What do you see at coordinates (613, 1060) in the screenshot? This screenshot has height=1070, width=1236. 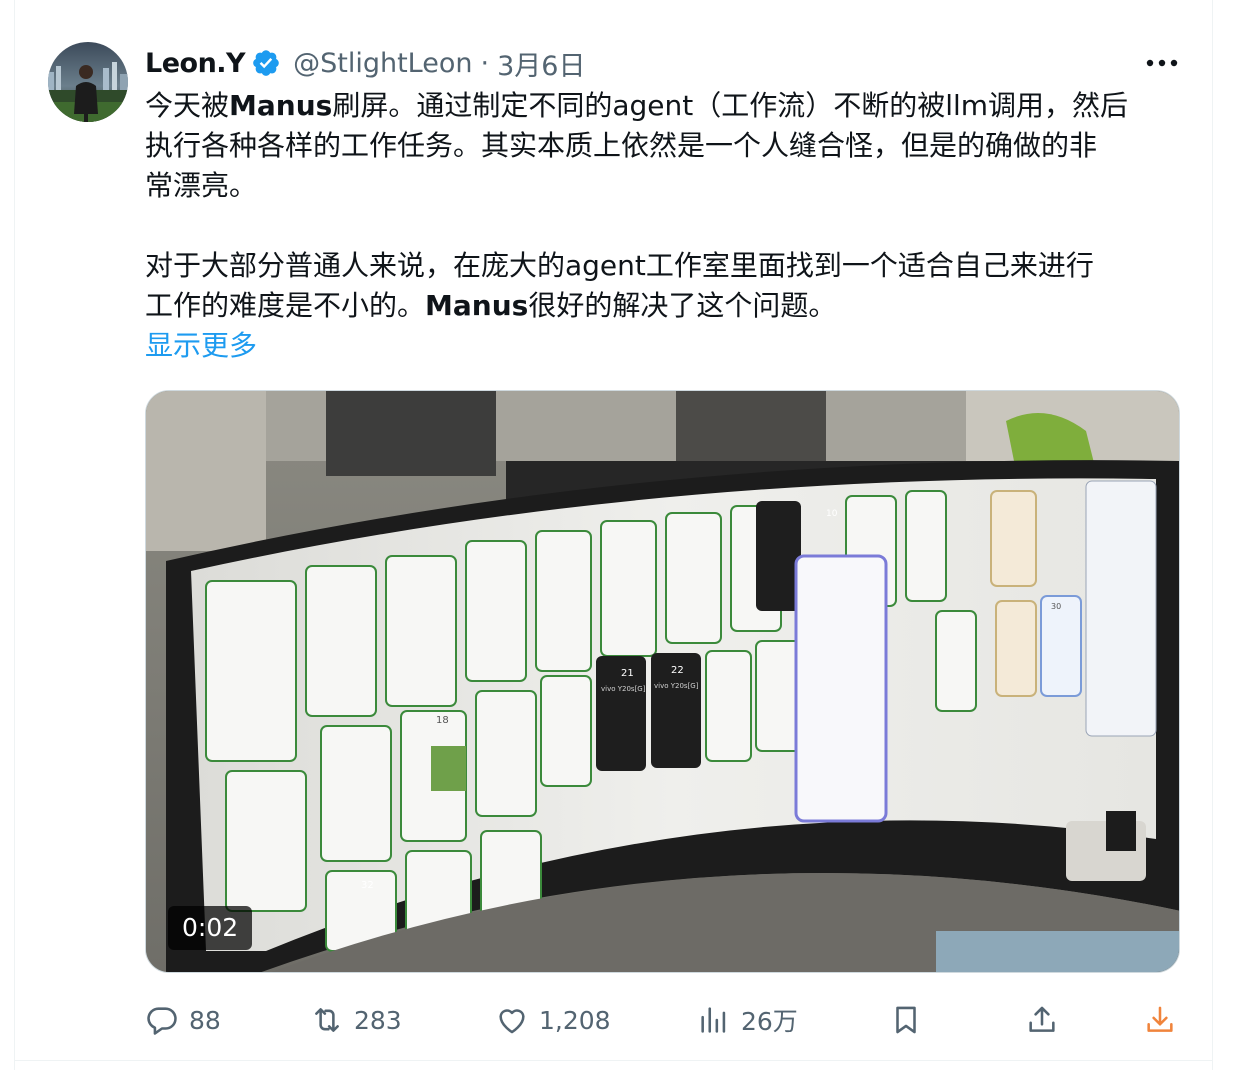 I see `frame-border-bottom` at bounding box center [613, 1060].